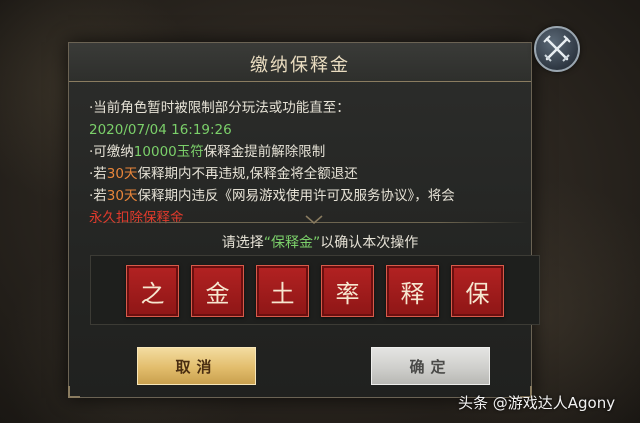 Image resolution: width=640 pixels, height=423 pixels. Describe the element at coordinates (160, 130) in the screenshot. I see `message-segment: 2020/07/04 16:19:26` at that location.